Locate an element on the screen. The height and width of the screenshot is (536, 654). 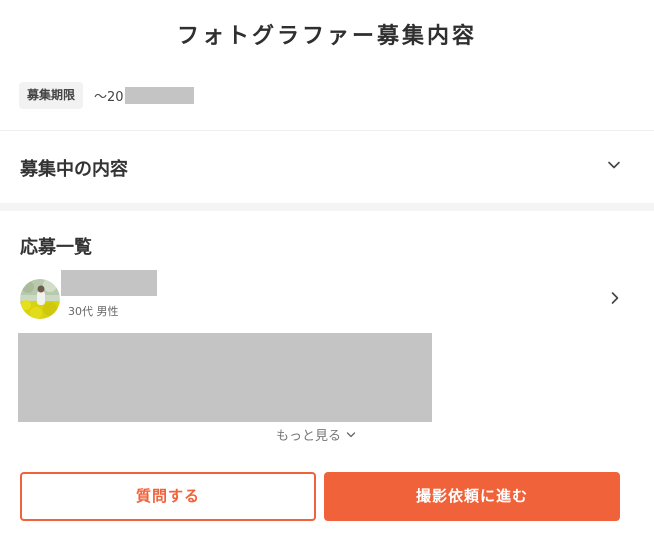
chevron-right-icon is located at coordinates (615, 298).